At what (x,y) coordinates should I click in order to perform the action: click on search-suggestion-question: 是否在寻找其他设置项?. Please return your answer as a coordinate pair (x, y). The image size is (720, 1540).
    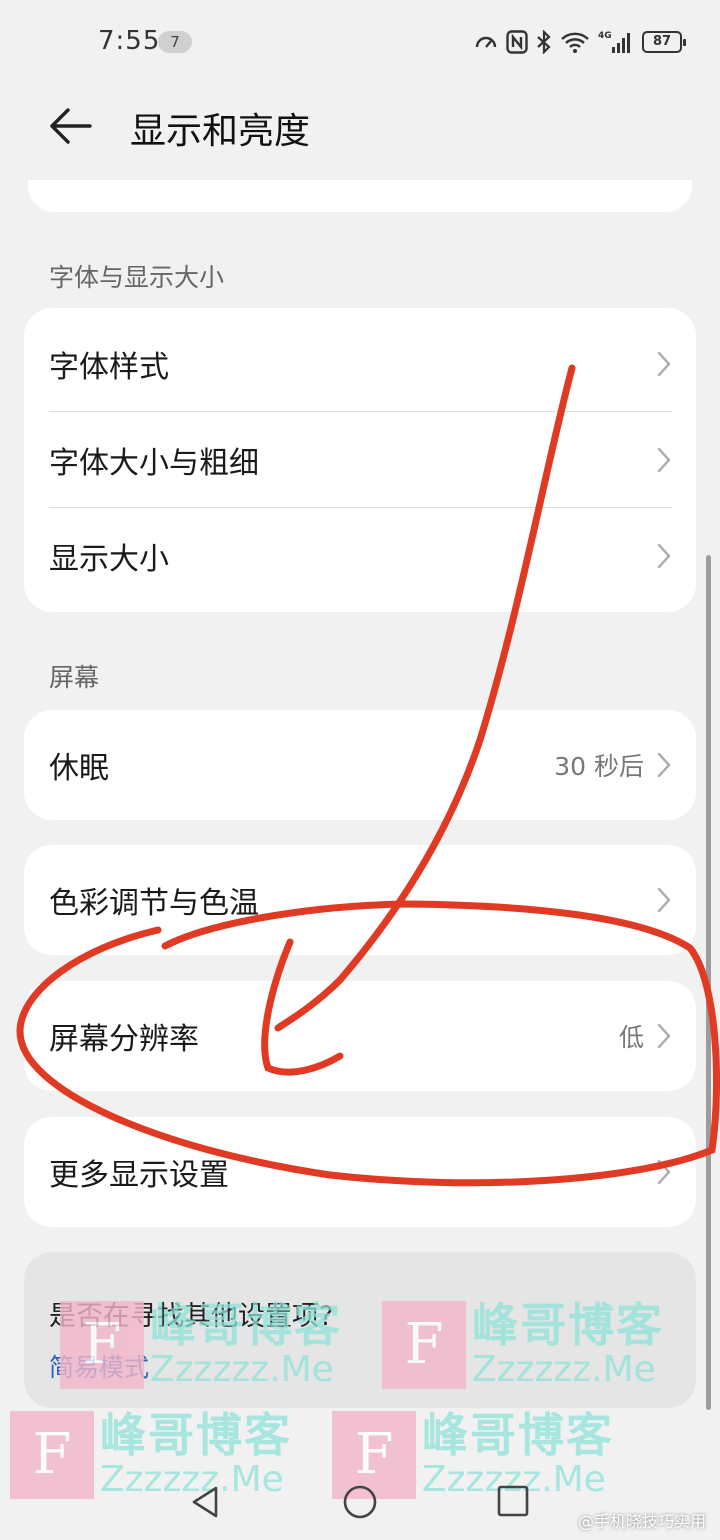
    Looking at the image, I should click on (191, 1316).